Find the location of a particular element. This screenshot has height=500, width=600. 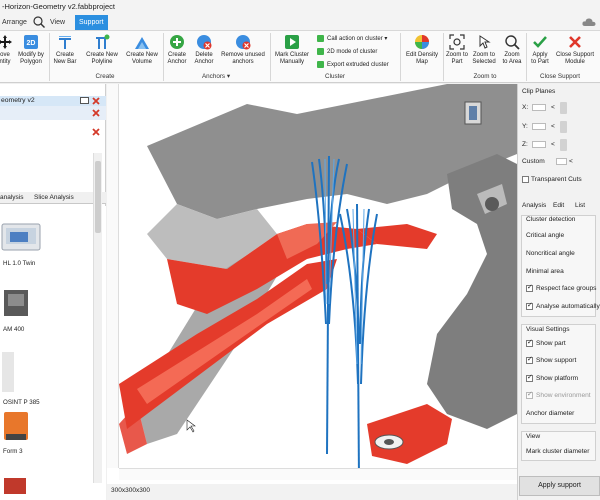

remove-anchors-icon is located at coordinates (243, 42).